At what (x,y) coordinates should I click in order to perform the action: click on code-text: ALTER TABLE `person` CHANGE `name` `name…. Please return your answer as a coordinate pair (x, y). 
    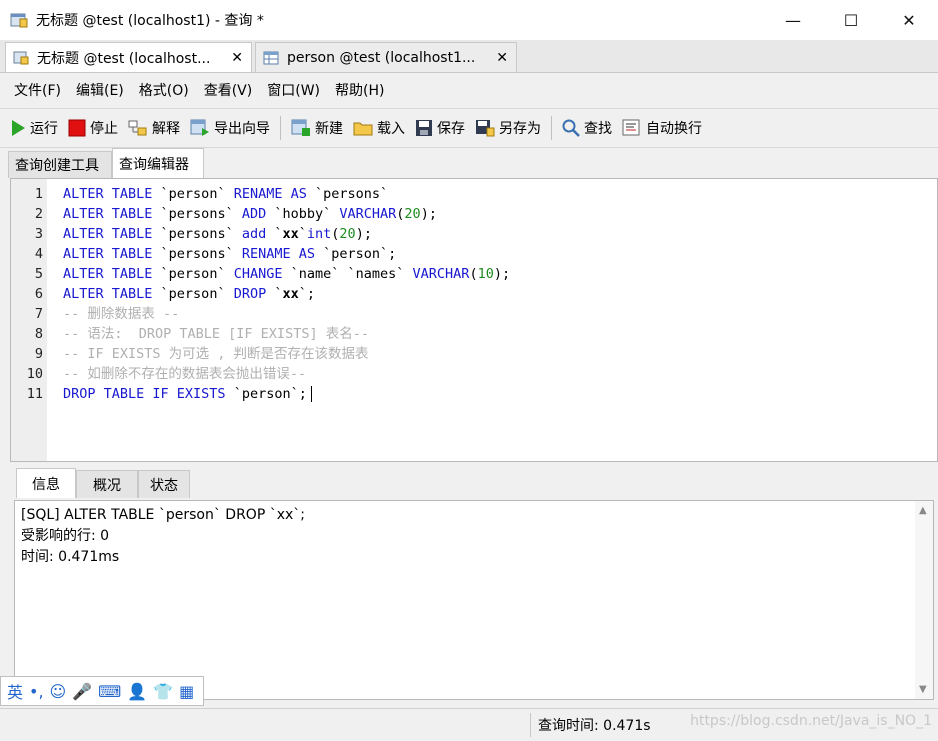
    Looking at the image, I should click on (286, 274).